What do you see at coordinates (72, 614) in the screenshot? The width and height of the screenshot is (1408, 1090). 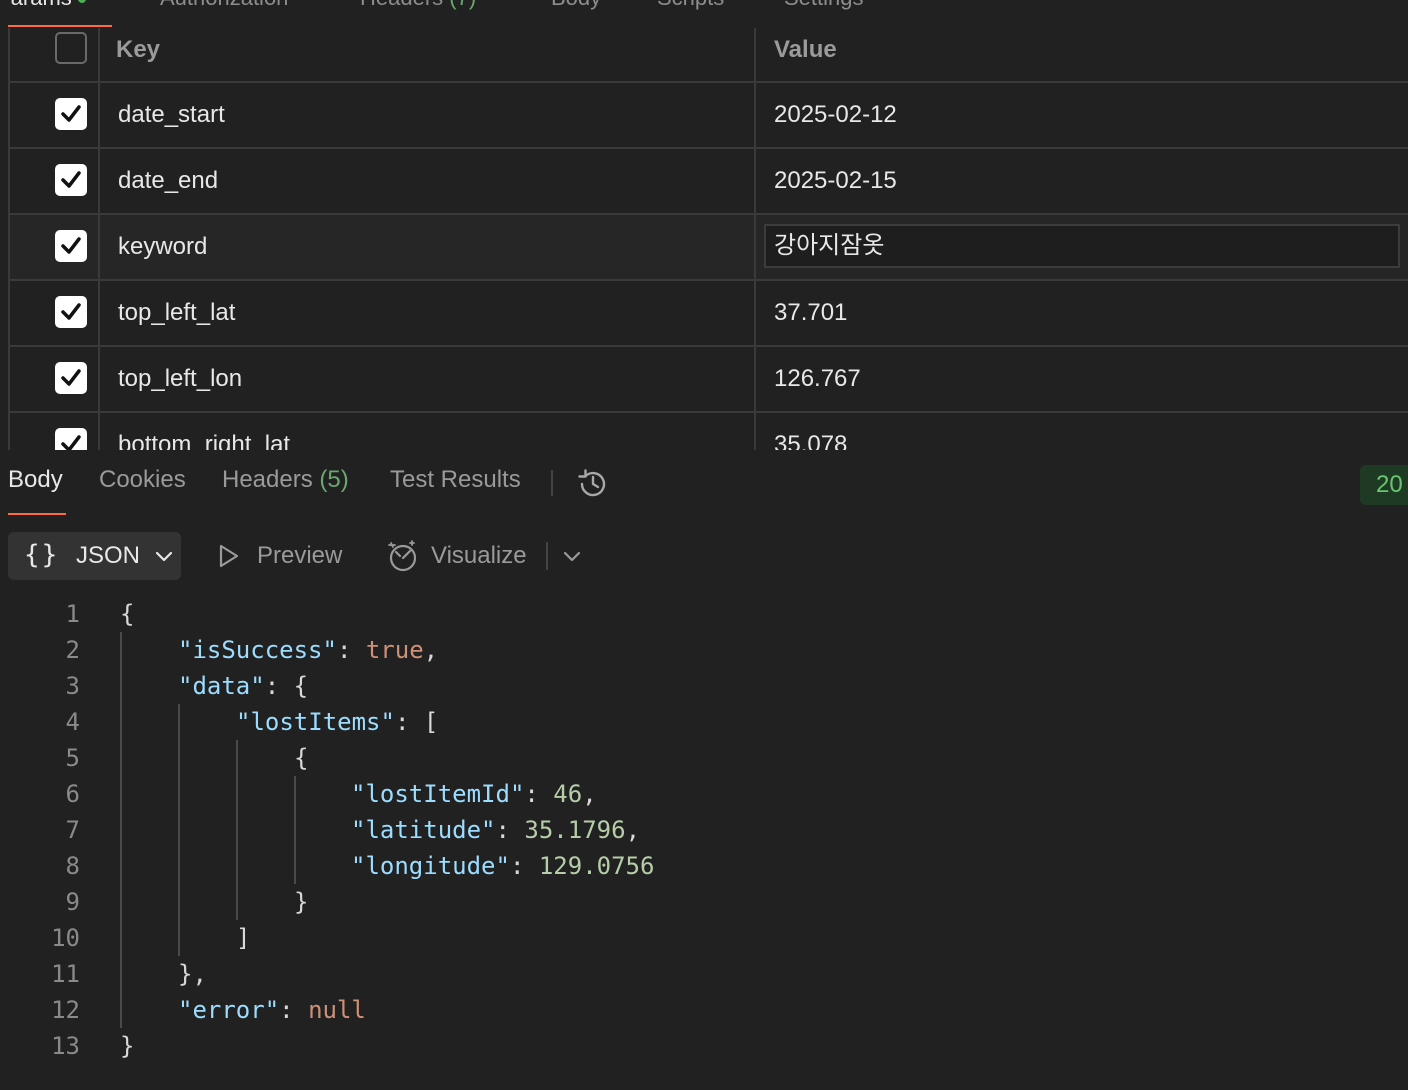 I see `line-number: 1` at bounding box center [72, 614].